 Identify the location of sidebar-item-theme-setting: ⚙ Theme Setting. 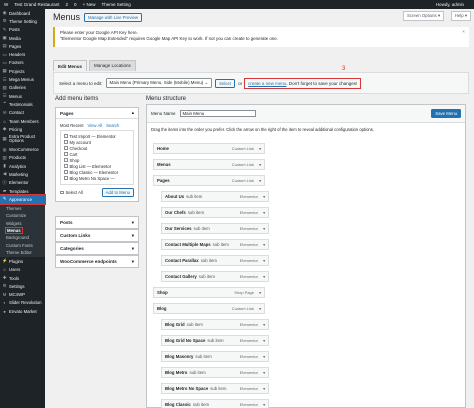
(22, 21).